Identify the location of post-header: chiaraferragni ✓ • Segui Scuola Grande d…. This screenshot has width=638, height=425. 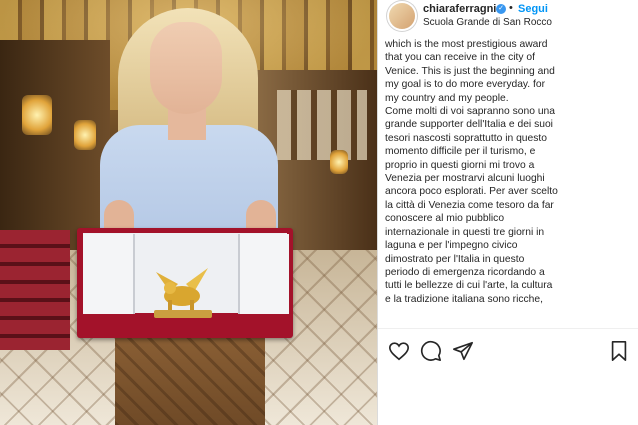
(508, 17).